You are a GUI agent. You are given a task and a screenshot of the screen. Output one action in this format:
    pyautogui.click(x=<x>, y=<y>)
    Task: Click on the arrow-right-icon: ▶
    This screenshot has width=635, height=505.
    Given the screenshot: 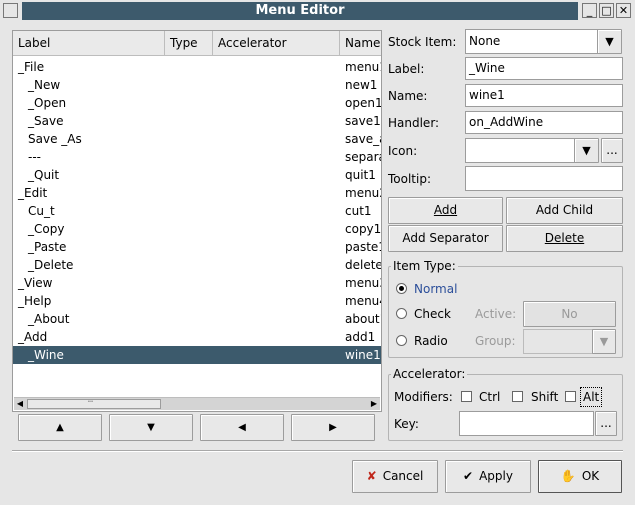 What is the action you would take?
    pyautogui.click(x=333, y=427)
    